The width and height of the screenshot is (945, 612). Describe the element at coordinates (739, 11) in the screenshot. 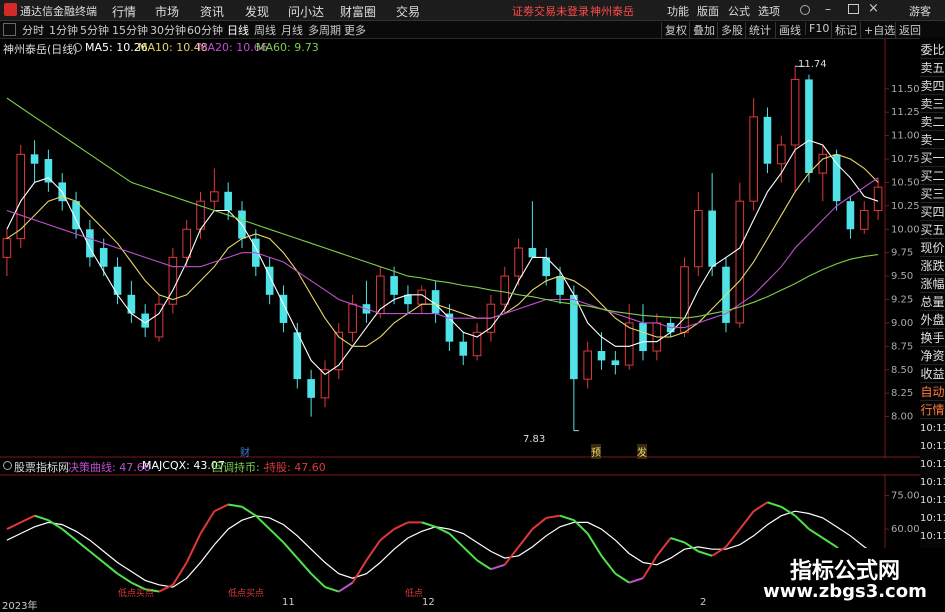

I see `formula-button: 公式` at that location.